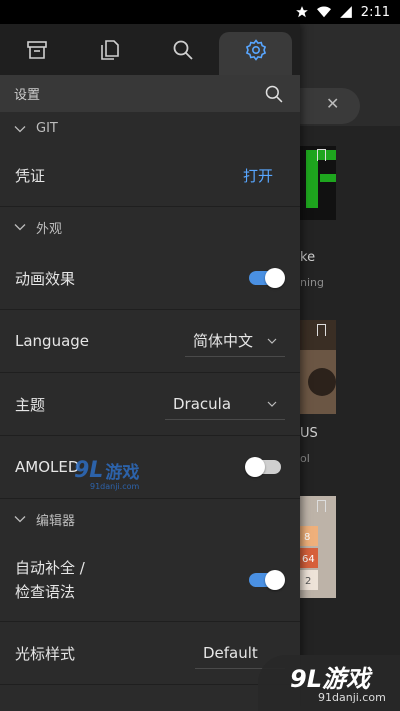 The height and width of the screenshot is (711, 400). Describe the element at coordinates (323, 12) in the screenshot. I see `wifi-icon` at that location.